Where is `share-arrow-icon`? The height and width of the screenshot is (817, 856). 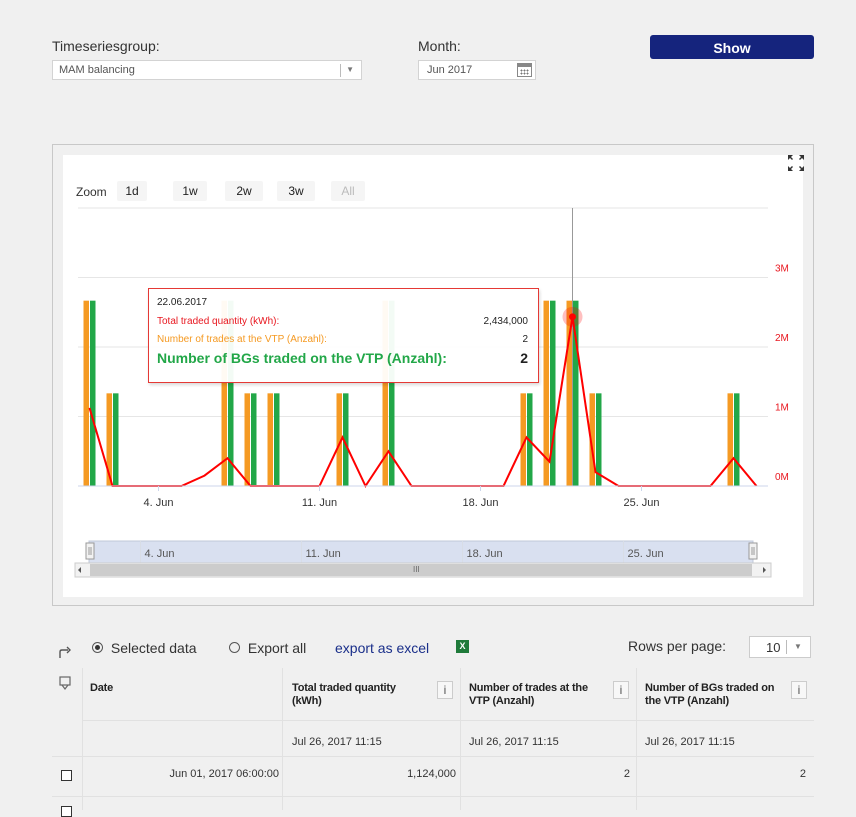
share-arrow-icon is located at coordinates (65, 652).